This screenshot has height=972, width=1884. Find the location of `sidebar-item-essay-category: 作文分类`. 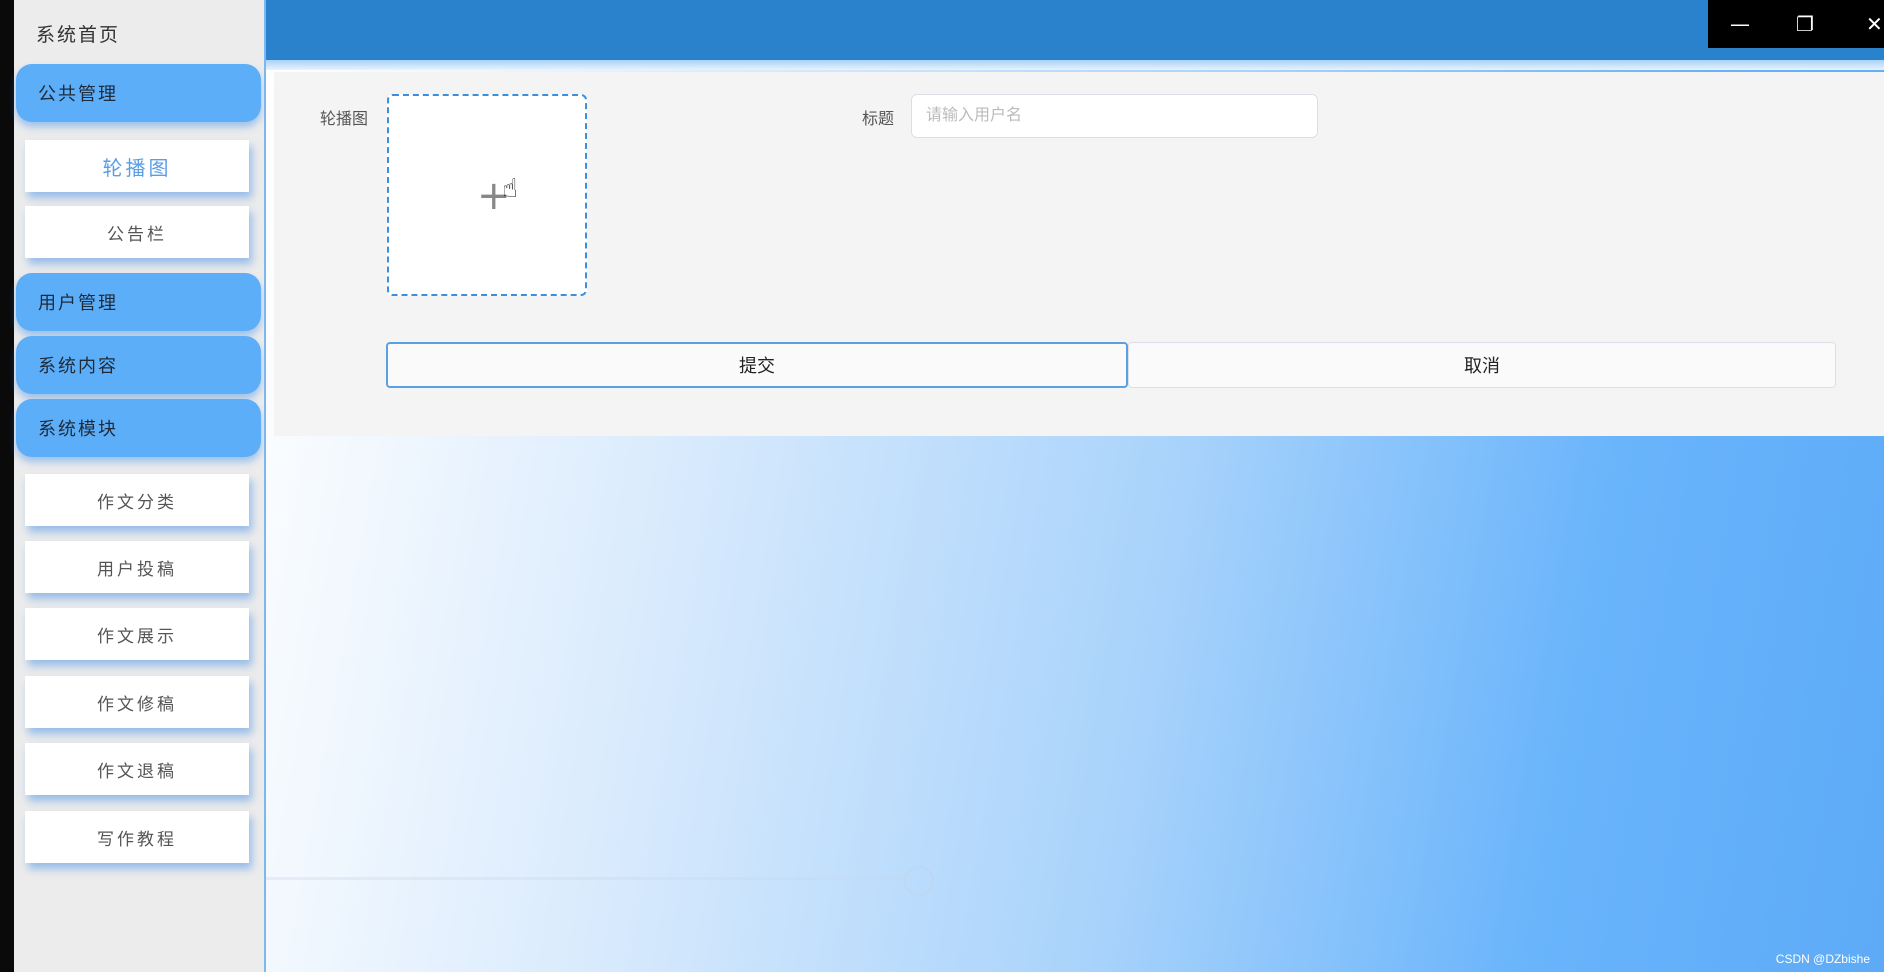

sidebar-item-essay-category: 作文分类 is located at coordinates (137, 500).